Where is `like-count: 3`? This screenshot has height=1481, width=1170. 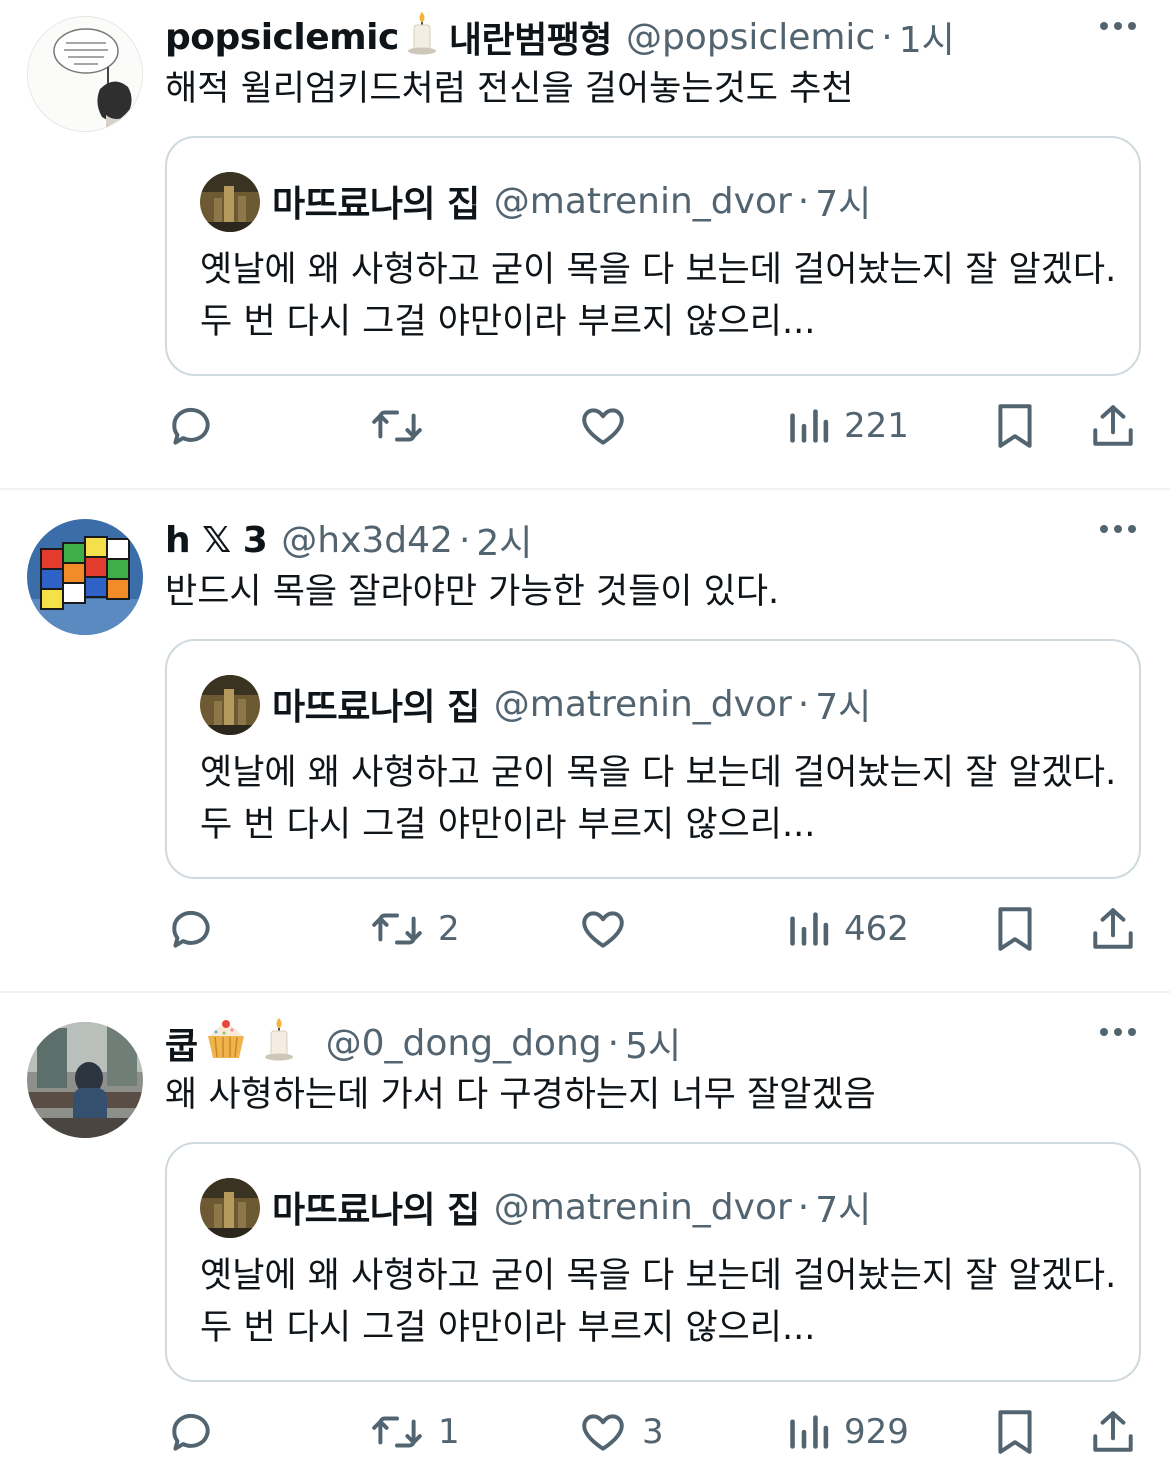 like-count: 3 is located at coordinates (653, 1432).